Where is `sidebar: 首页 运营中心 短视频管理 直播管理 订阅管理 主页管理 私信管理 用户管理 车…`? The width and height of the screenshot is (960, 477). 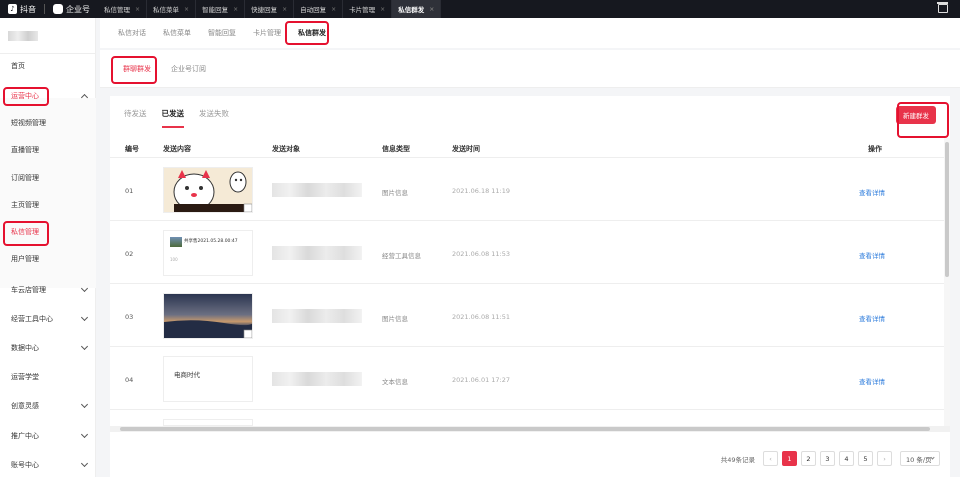
sidebar: 首页 运营中心 短视频管理 直播管理 订阅管理 主页管理 私信管理 用户管理 车… is located at coordinates (48, 247).